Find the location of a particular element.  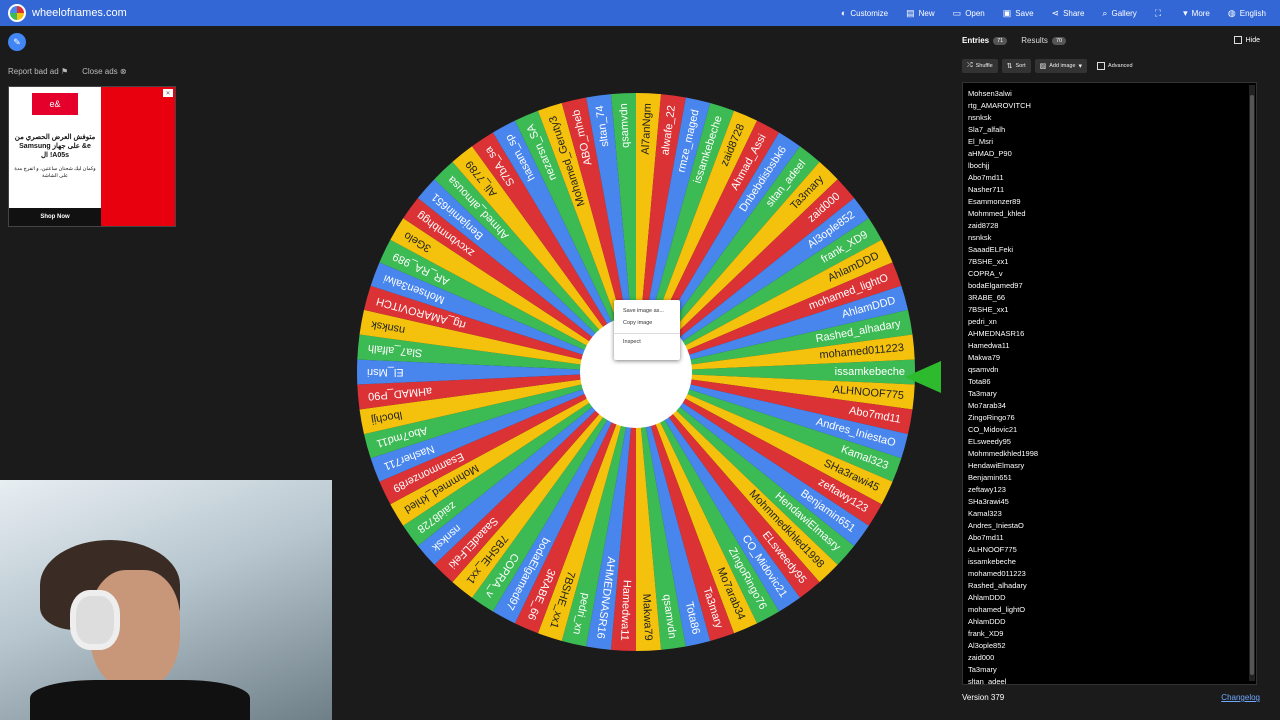

entry-item: bodaElgamed97 is located at coordinates (1112, 286).